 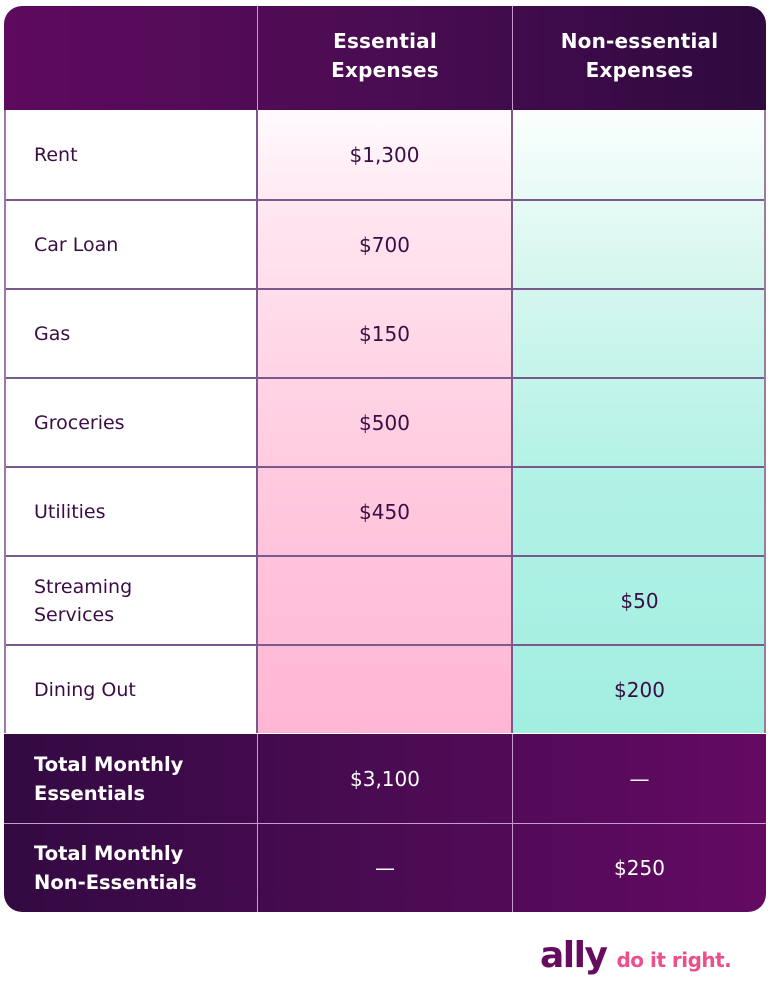 What do you see at coordinates (83, 586) in the screenshot?
I see `row-label-line: Streaming` at bounding box center [83, 586].